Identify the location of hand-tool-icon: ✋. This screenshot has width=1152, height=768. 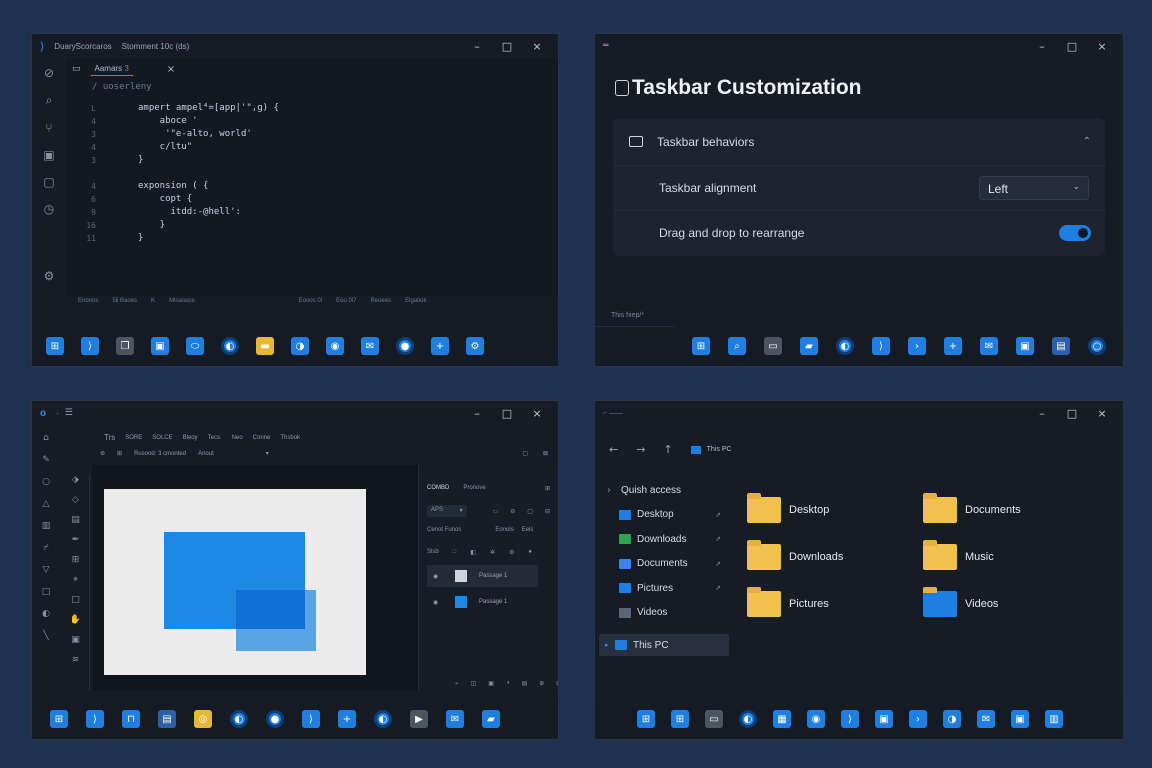
(75, 620).